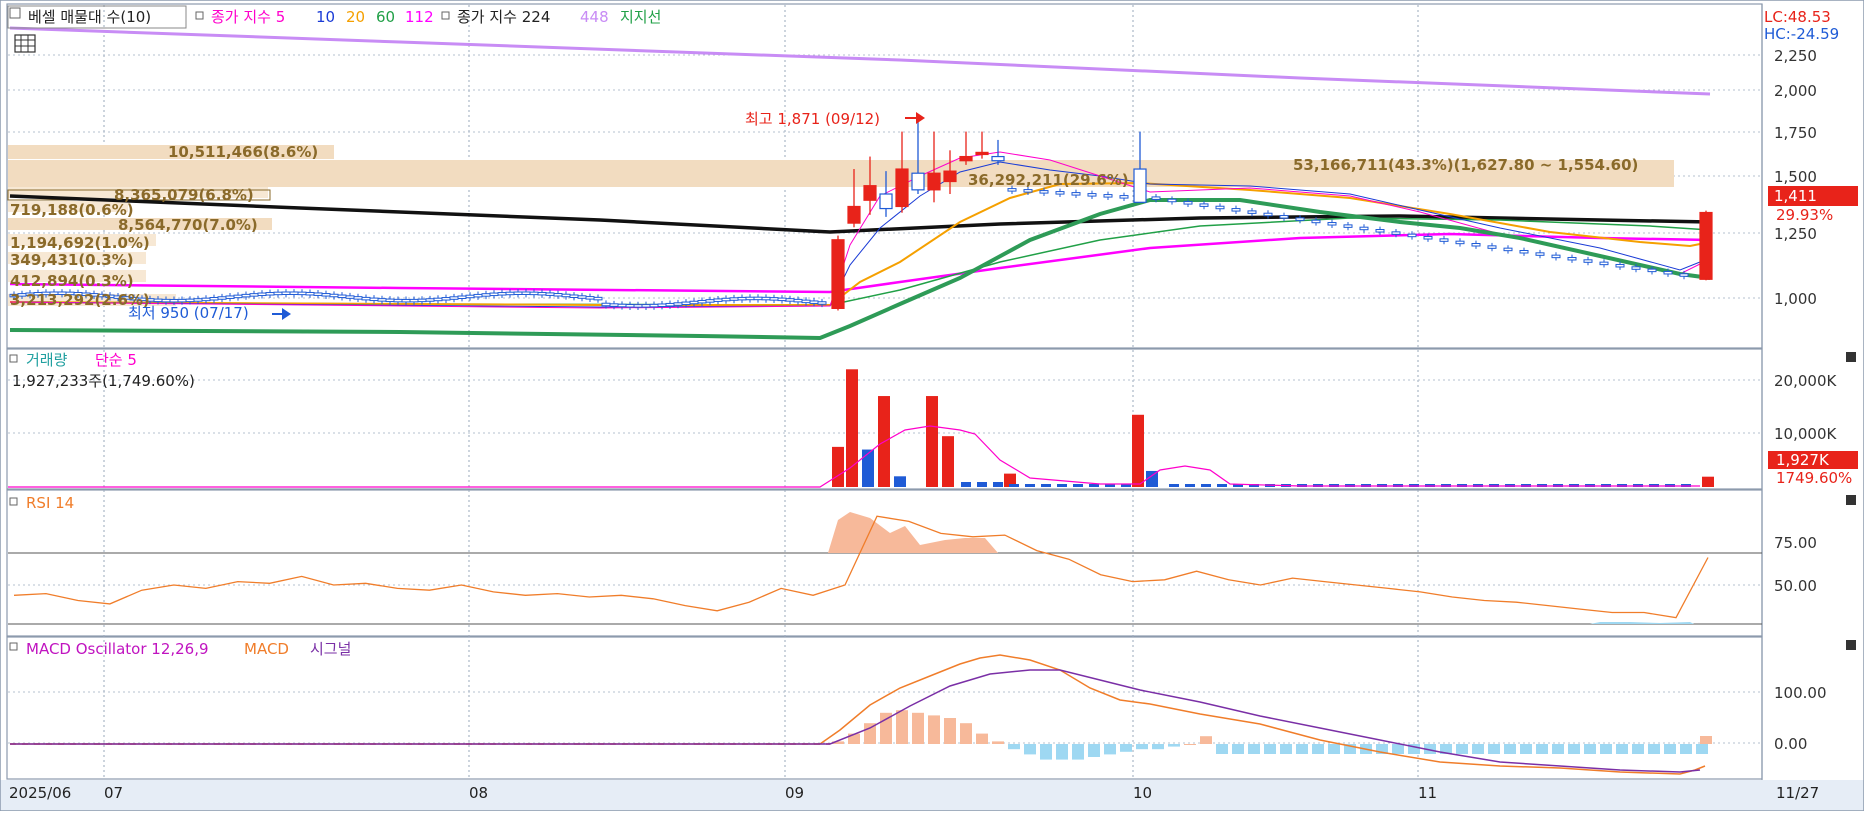  Describe the element at coordinates (72, 210) in the screenshot. I see `profile-label: 719,188(0.6%)` at that location.